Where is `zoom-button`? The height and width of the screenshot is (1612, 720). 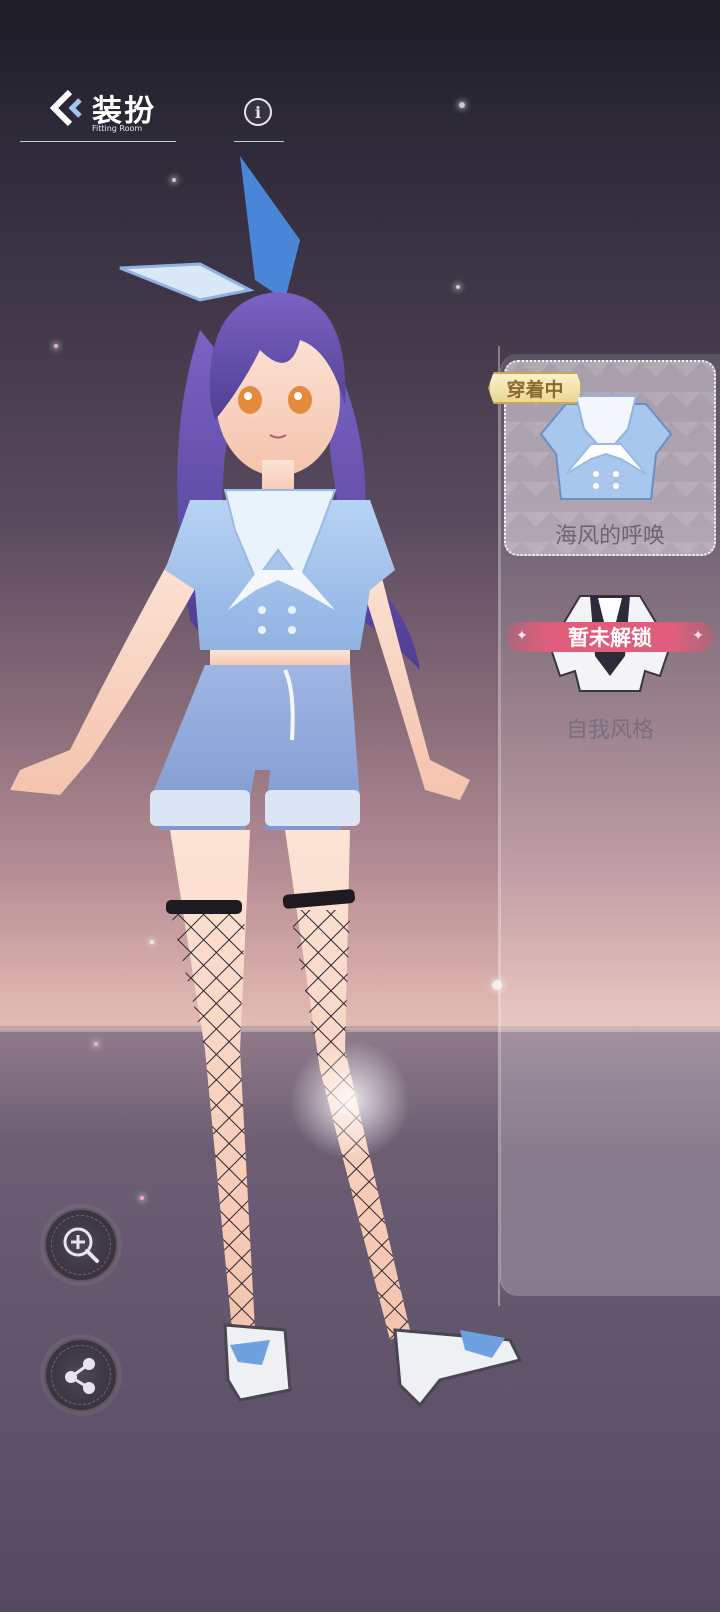 zoom-button is located at coordinates (81, 1245).